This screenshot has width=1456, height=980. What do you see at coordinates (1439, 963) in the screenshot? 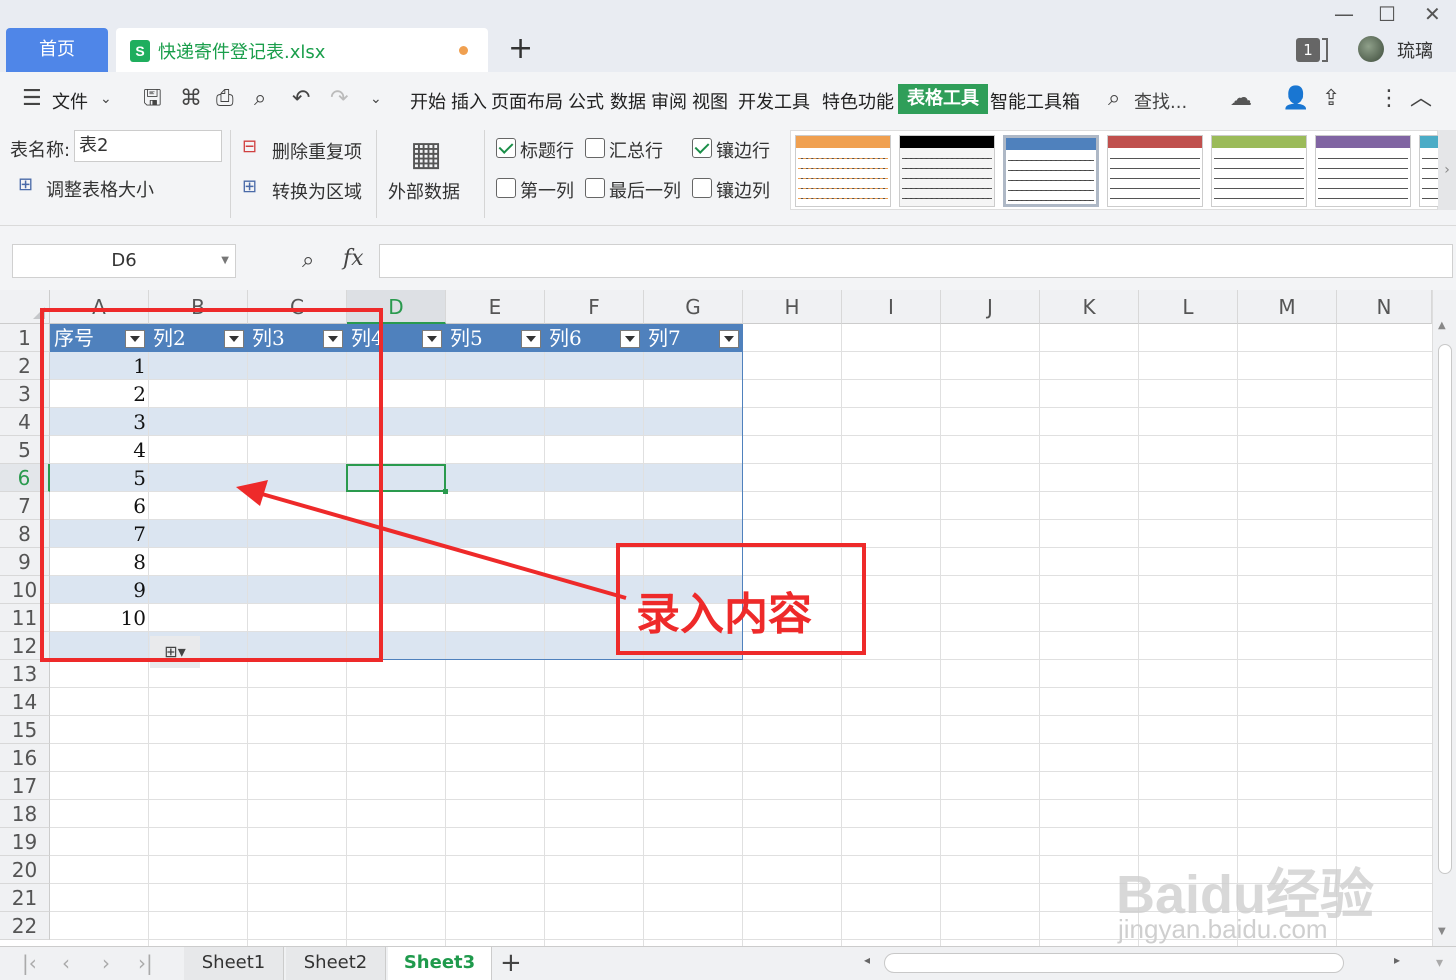
I see `sheet-bar-menu-icon: ▾` at bounding box center [1439, 963].